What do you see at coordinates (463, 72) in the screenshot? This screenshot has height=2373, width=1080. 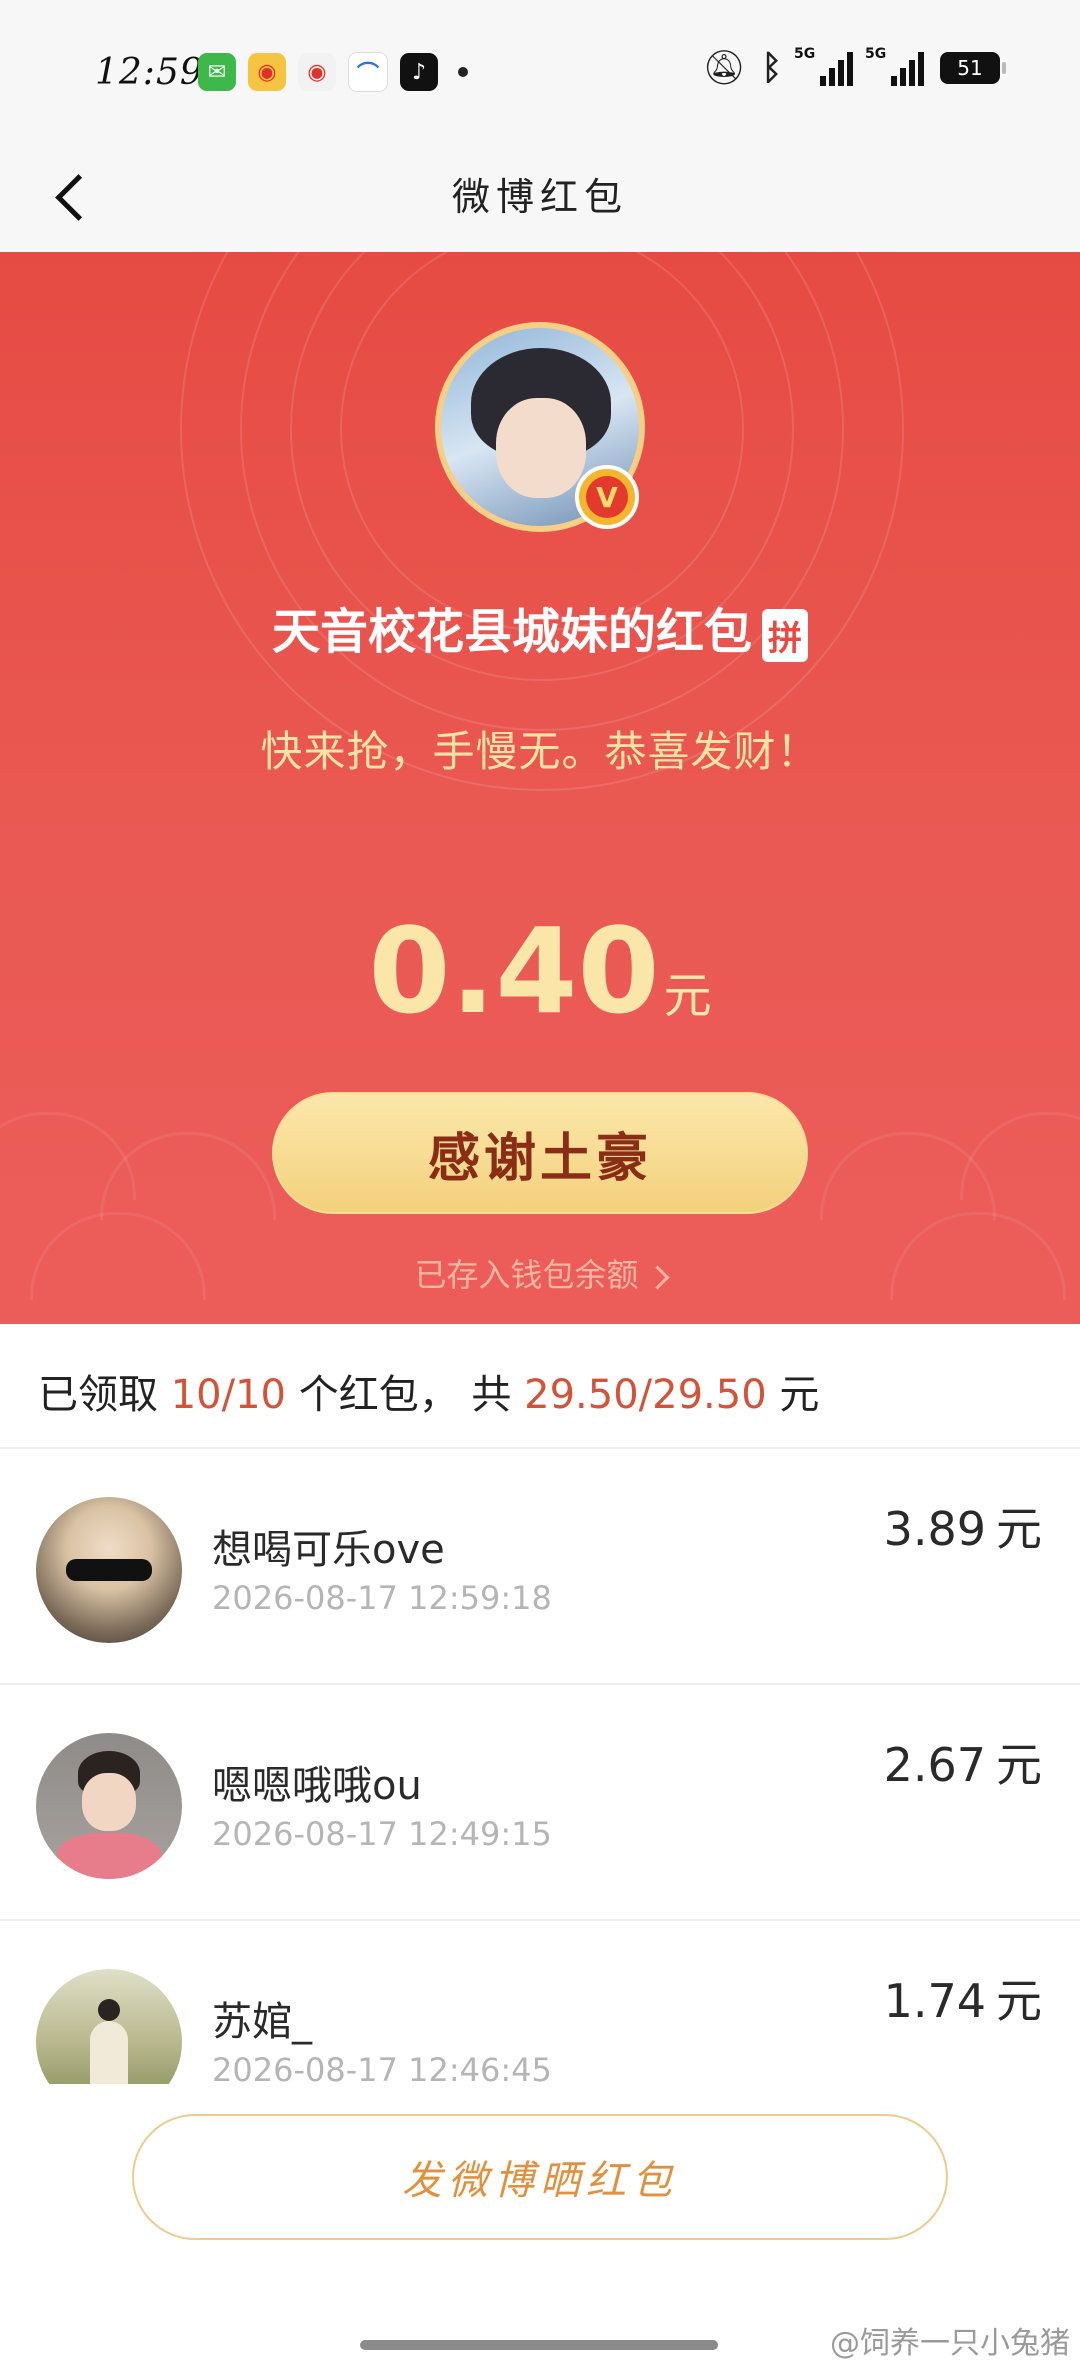 I see `more-notifications-icon` at bounding box center [463, 72].